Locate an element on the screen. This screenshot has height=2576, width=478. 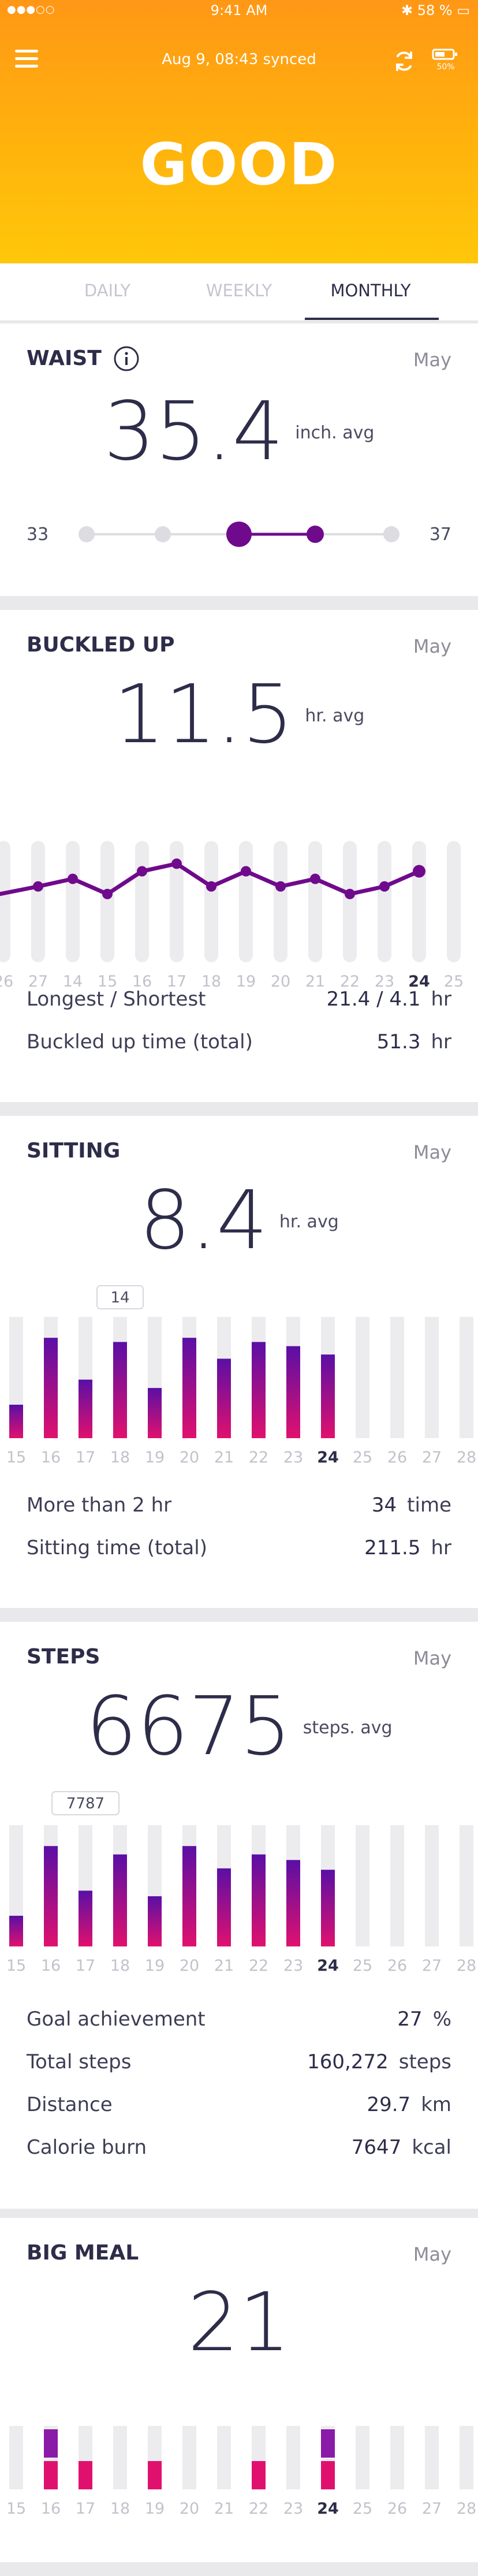
tab-weekly: WEEKLY is located at coordinates (239, 290).